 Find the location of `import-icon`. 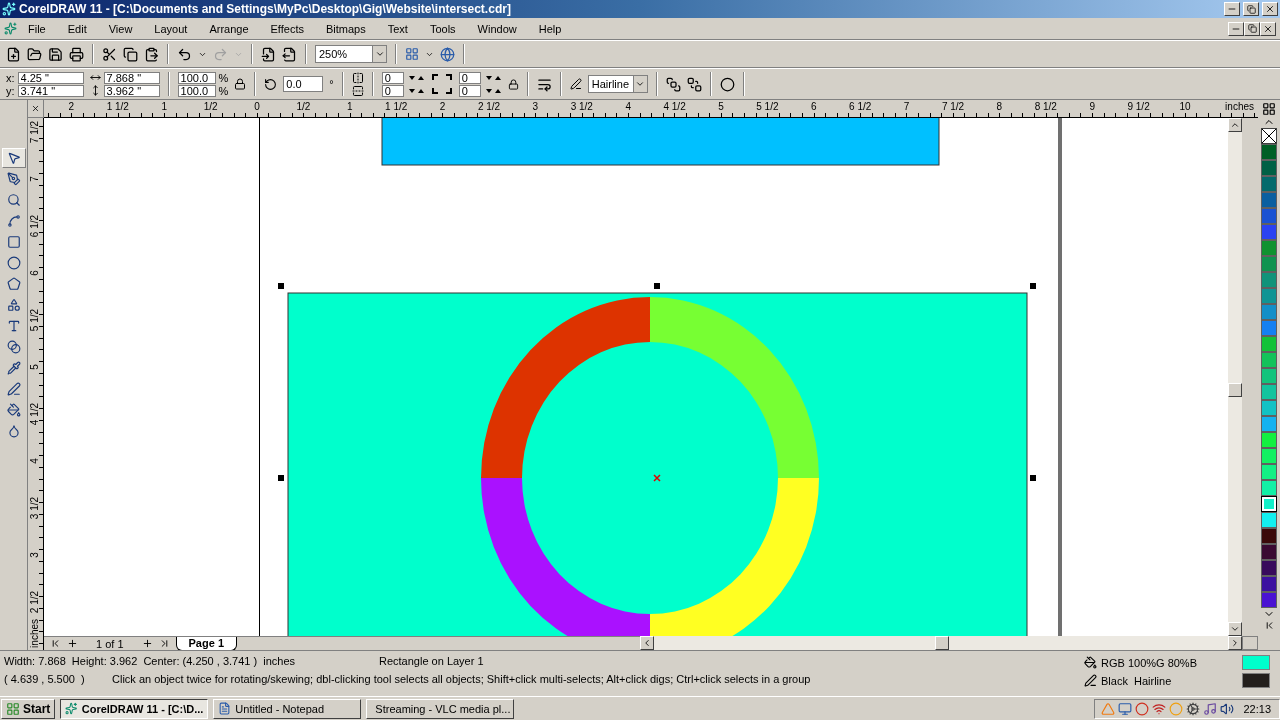

import-icon is located at coordinates (268, 54).